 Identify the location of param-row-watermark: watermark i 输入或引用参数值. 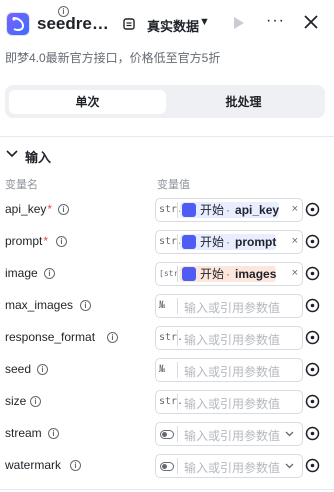
(167, 466).